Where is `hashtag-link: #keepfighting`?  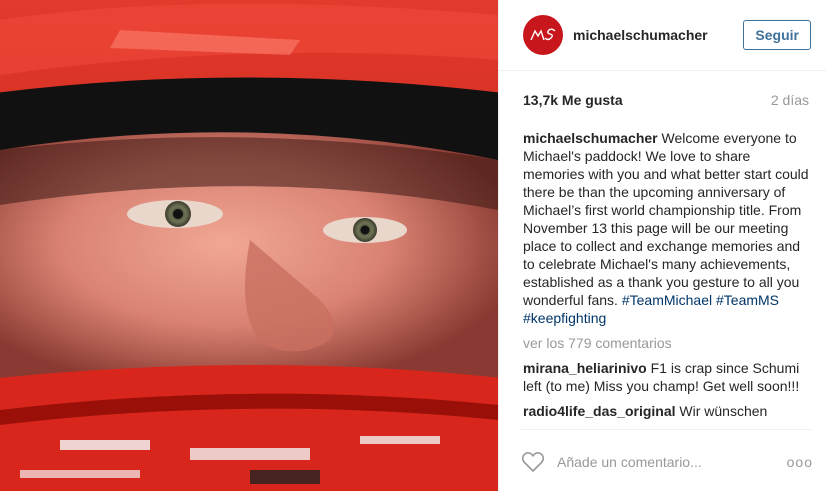 hashtag-link: #keepfighting is located at coordinates (564, 318).